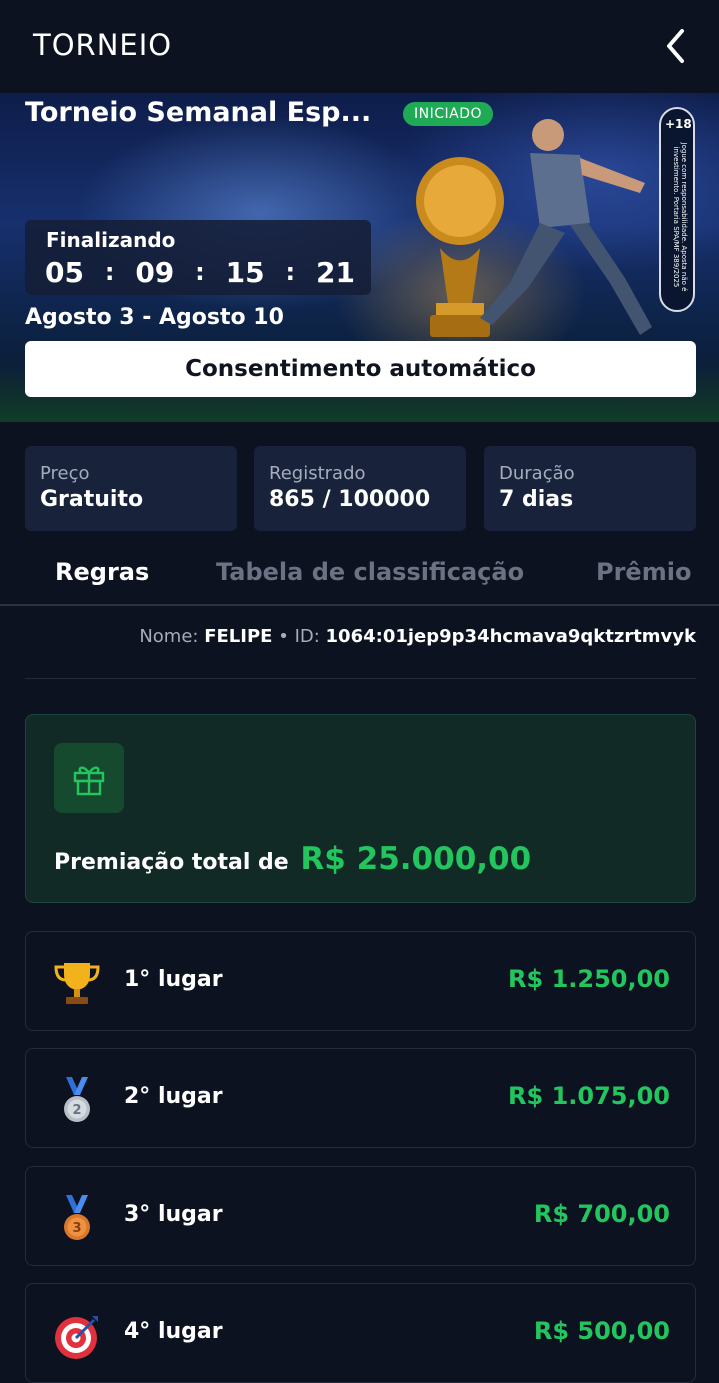 The height and width of the screenshot is (1383, 719). Describe the element at coordinates (92, 499) in the screenshot. I see `price-value: Gratuito` at that location.